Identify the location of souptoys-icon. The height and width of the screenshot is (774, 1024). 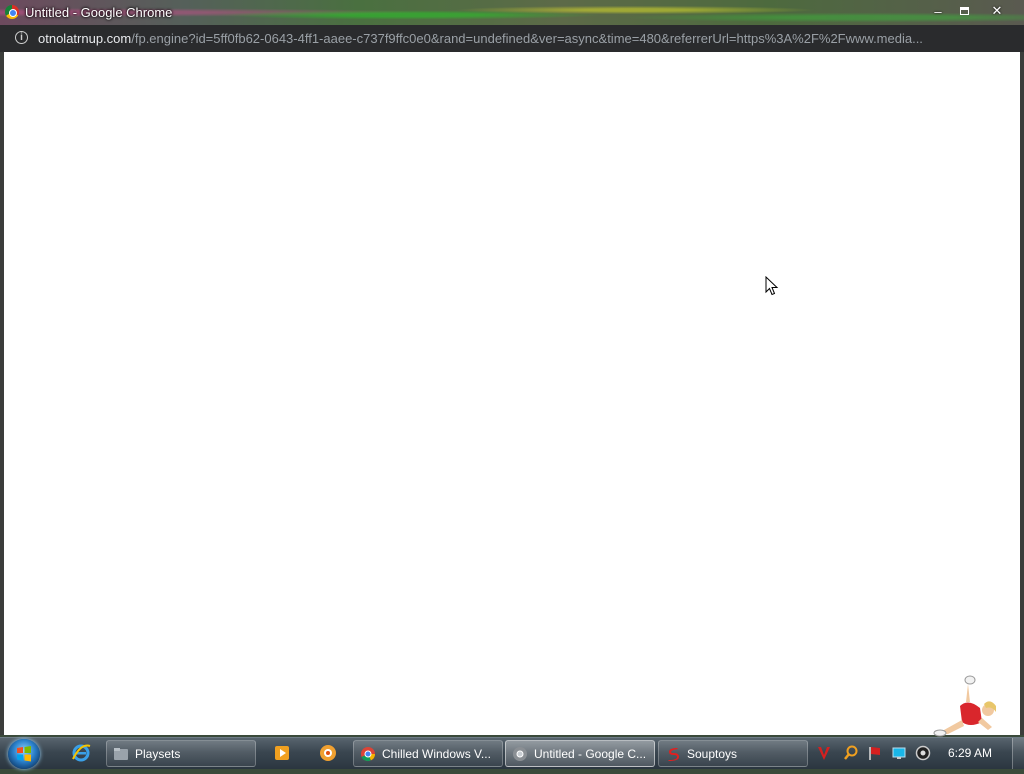
(673, 754).